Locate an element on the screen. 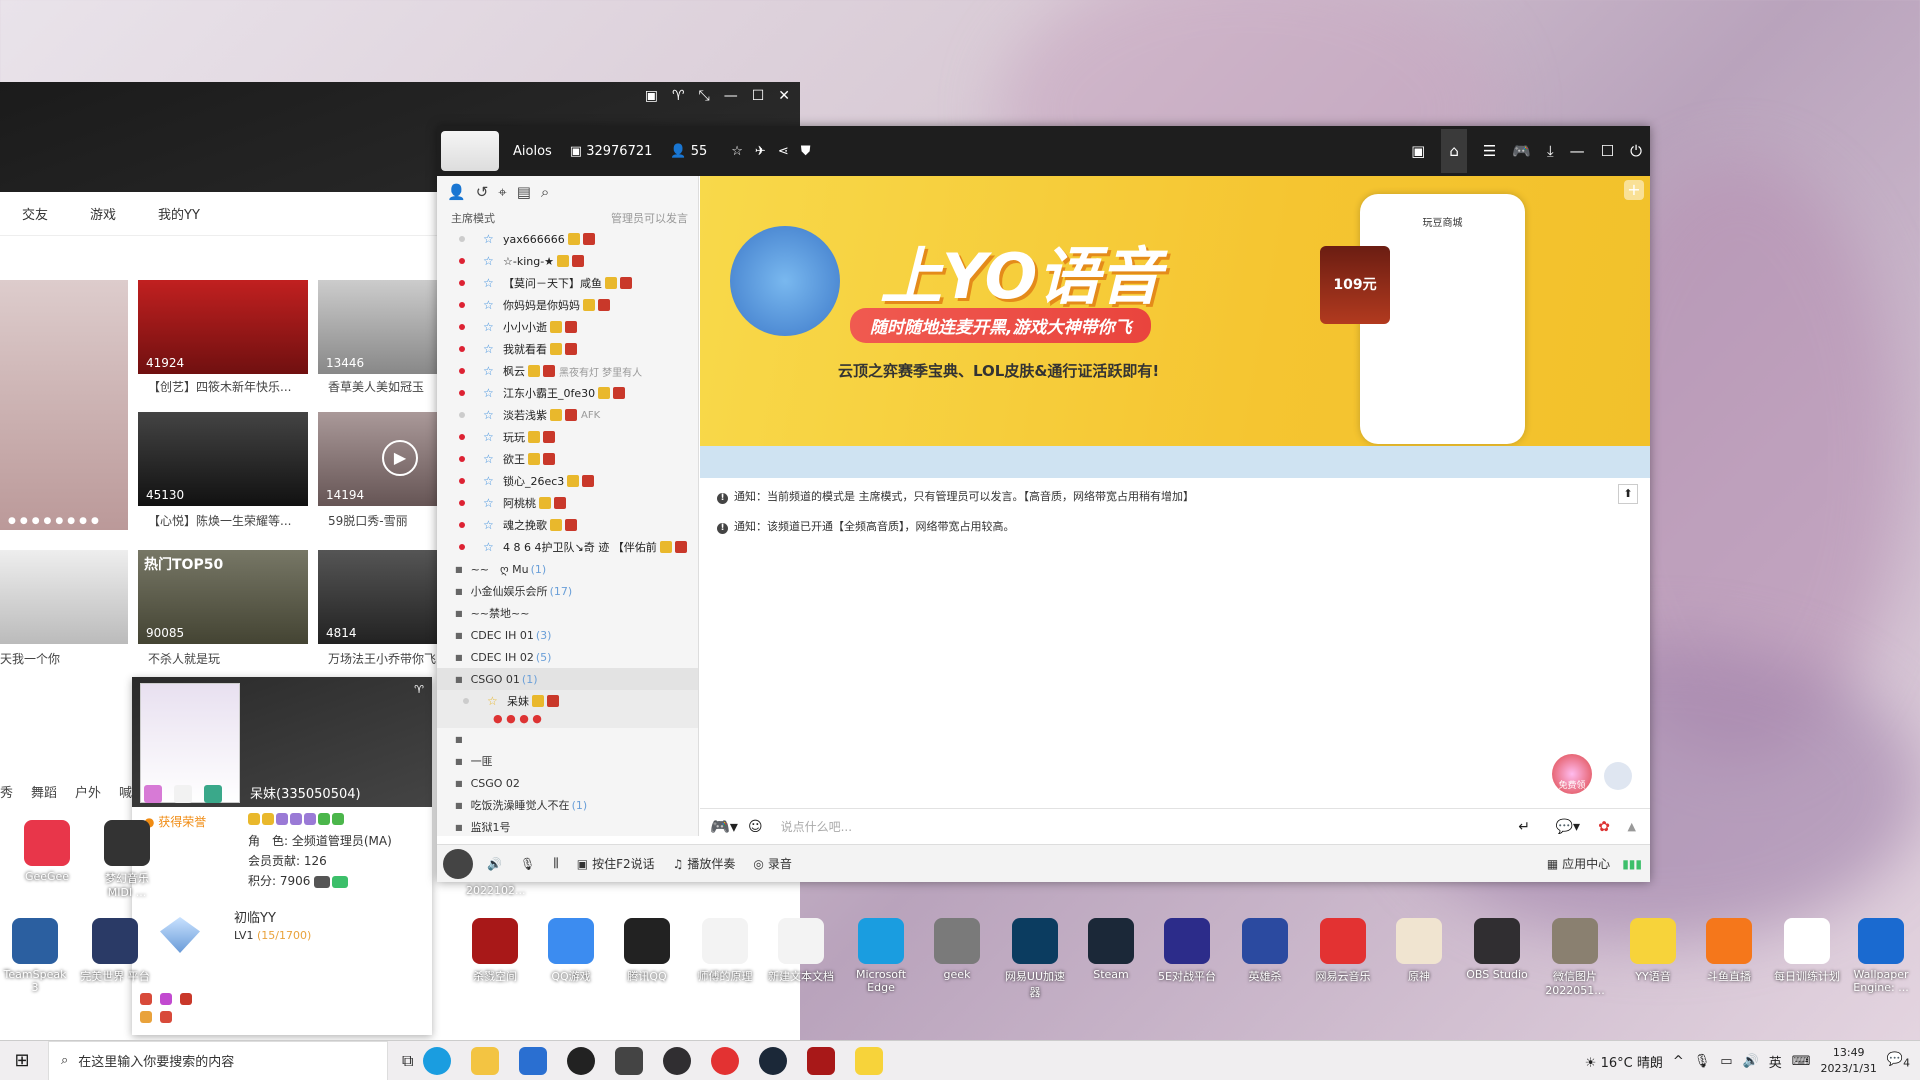  channel-member: ☆ 魂之挽歌 is located at coordinates (567, 525).